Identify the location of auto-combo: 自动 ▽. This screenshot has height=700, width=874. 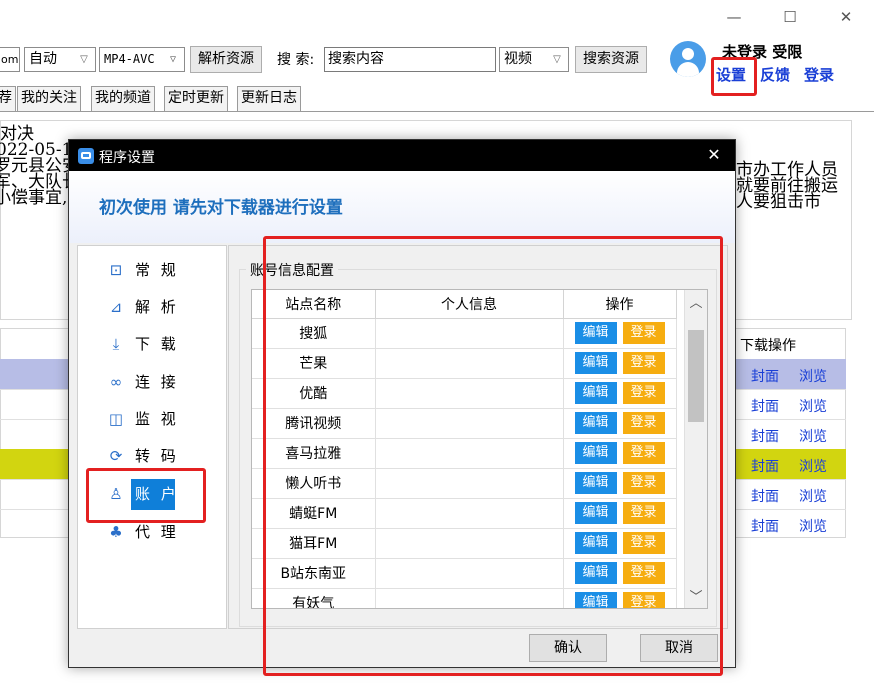
(60, 59).